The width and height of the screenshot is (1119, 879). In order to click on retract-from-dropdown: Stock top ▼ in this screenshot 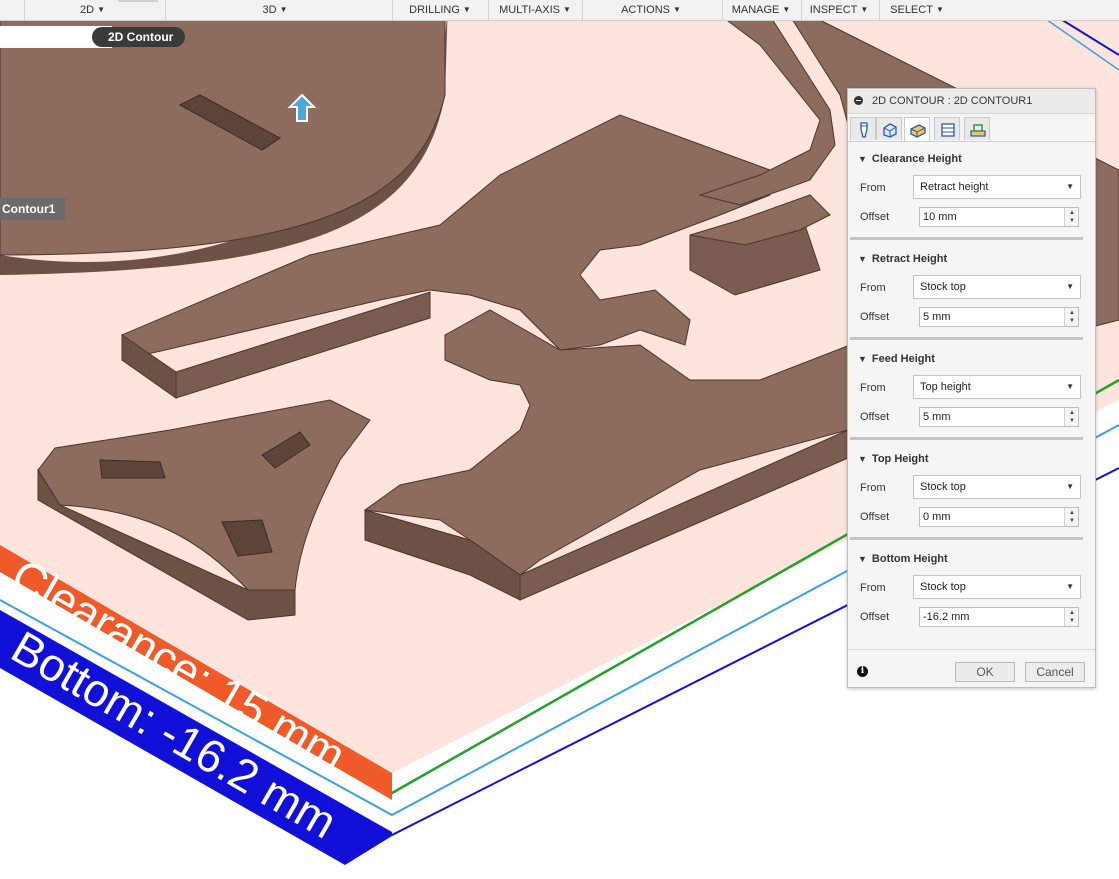, I will do `click(997, 287)`.